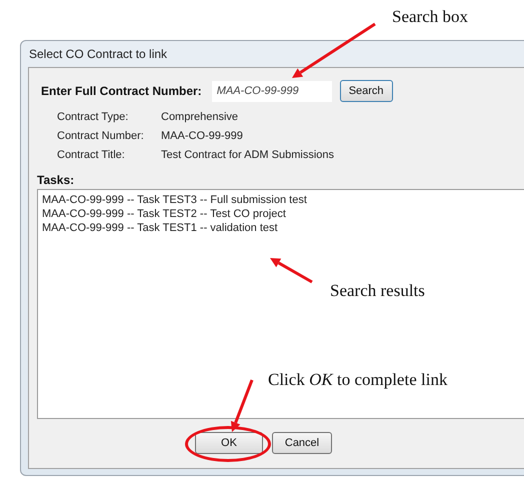 This screenshot has width=524, height=483. Describe the element at coordinates (282, 200) in the screenshot. I see `task-item: MAA-CO-99-999 -- Task TEST3 -- Full submission test` at that location.